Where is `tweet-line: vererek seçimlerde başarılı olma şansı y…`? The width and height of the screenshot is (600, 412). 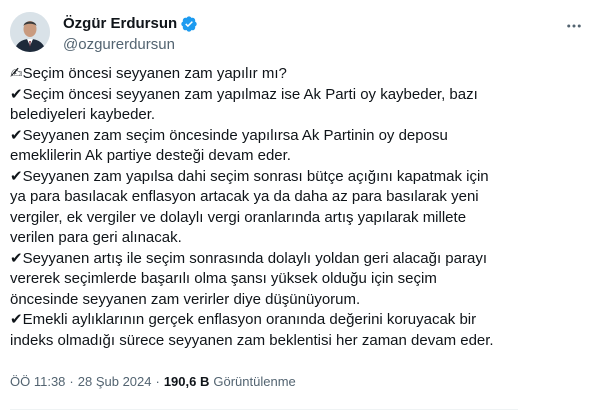 tweet-line: vererek seçimlerde başarılı olma şansı y… is located at coordinates (223, 278).